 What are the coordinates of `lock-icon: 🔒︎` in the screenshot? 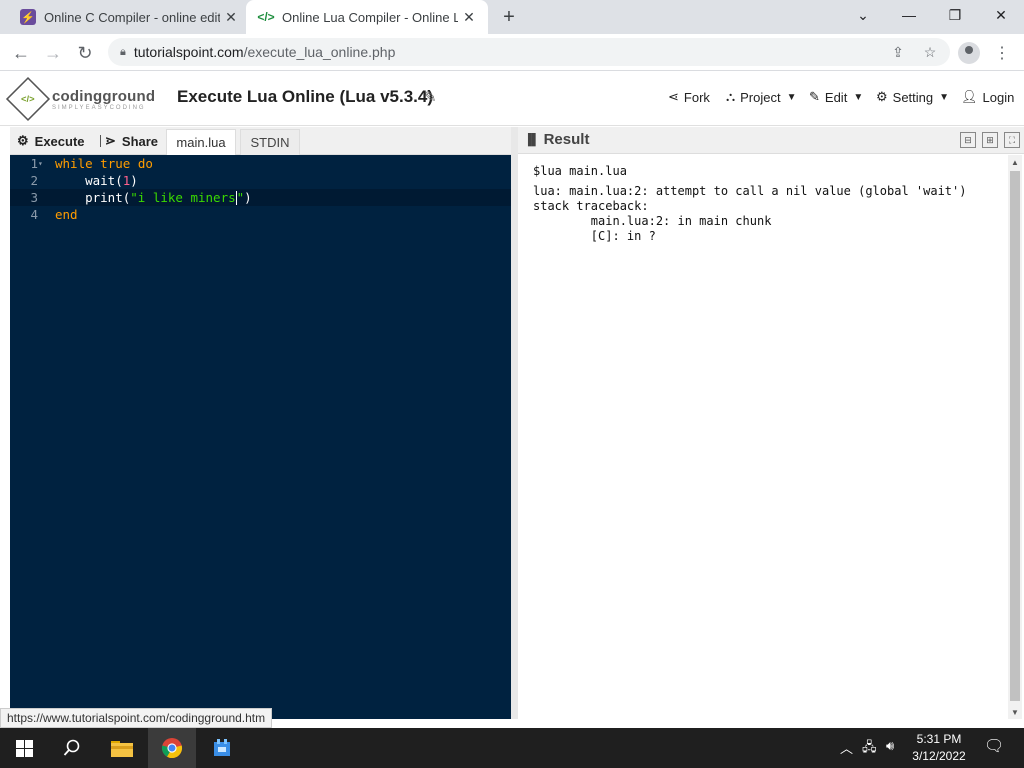 It's located at (123, 51).